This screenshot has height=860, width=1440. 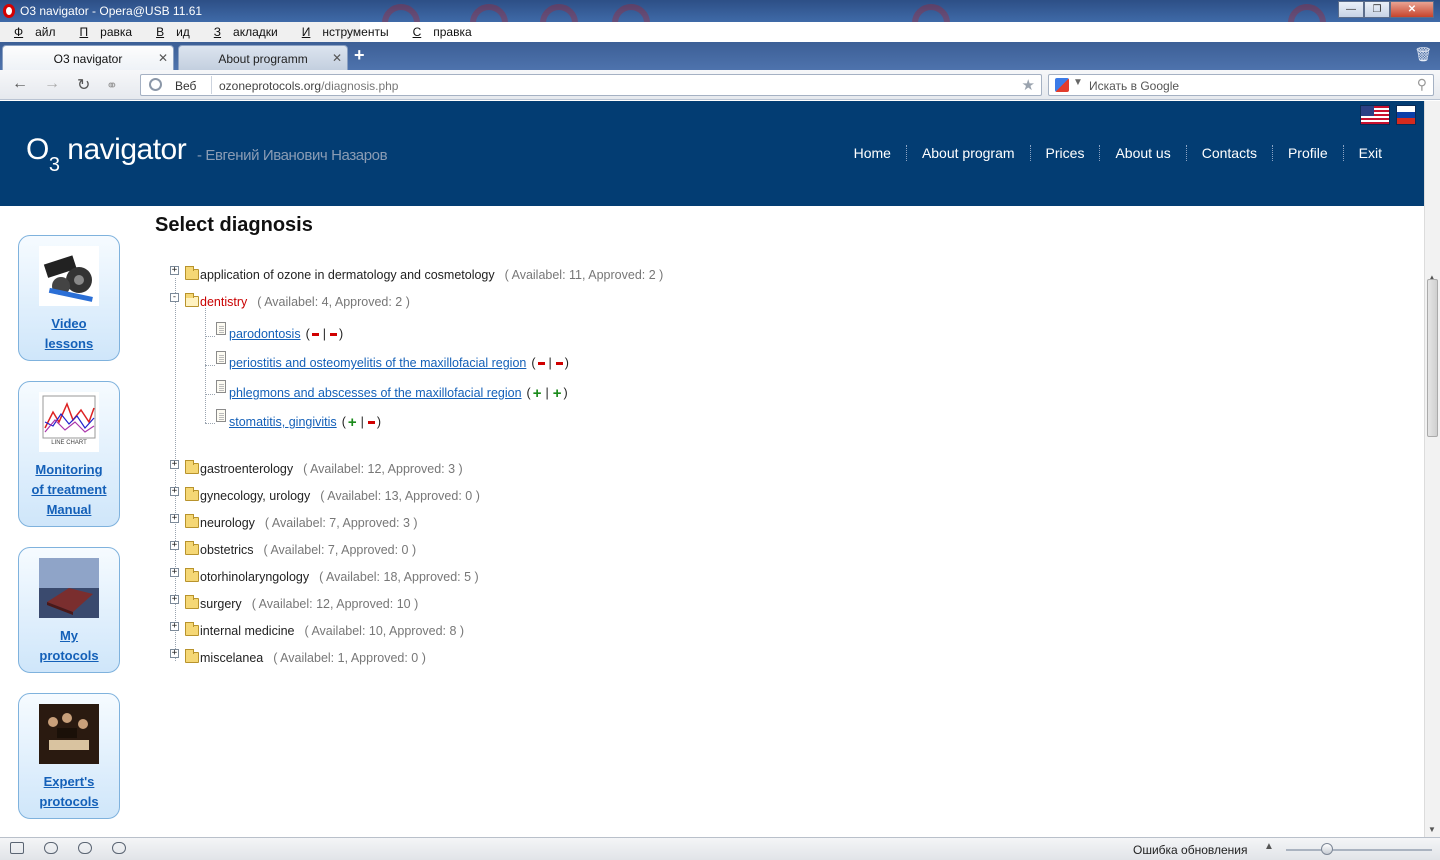 I want to click on sidebar-card-video-lessons: Video lessons, so click(x=69, y=298).